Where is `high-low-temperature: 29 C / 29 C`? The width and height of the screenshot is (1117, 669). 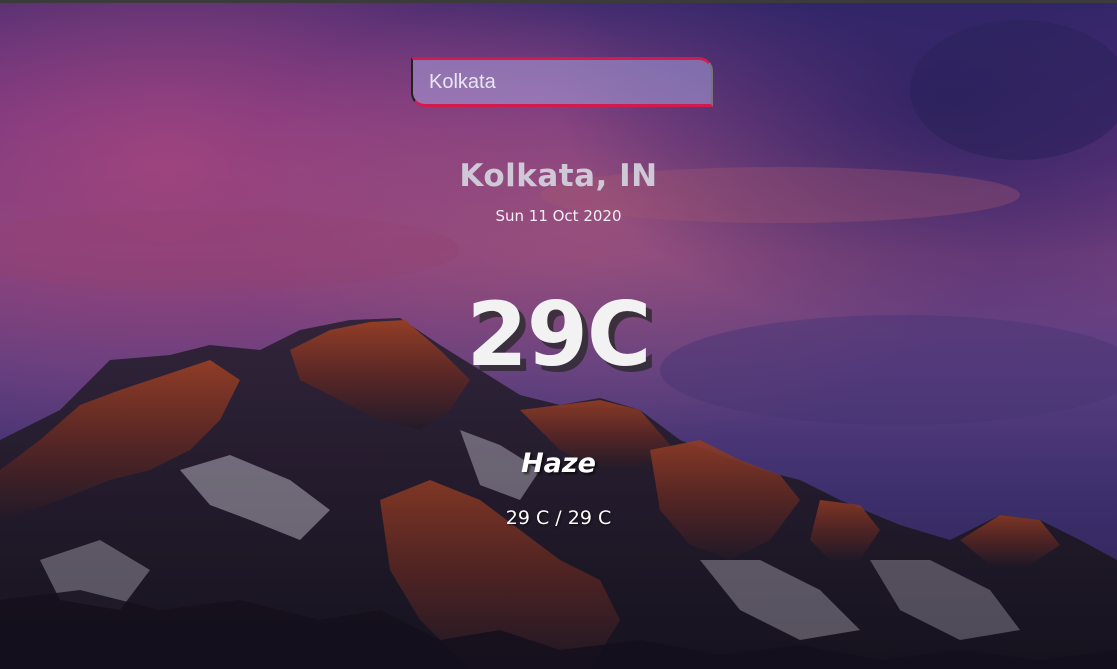 high-low-temperature: 29 C / 29 C is located at coordinates (558, 518).